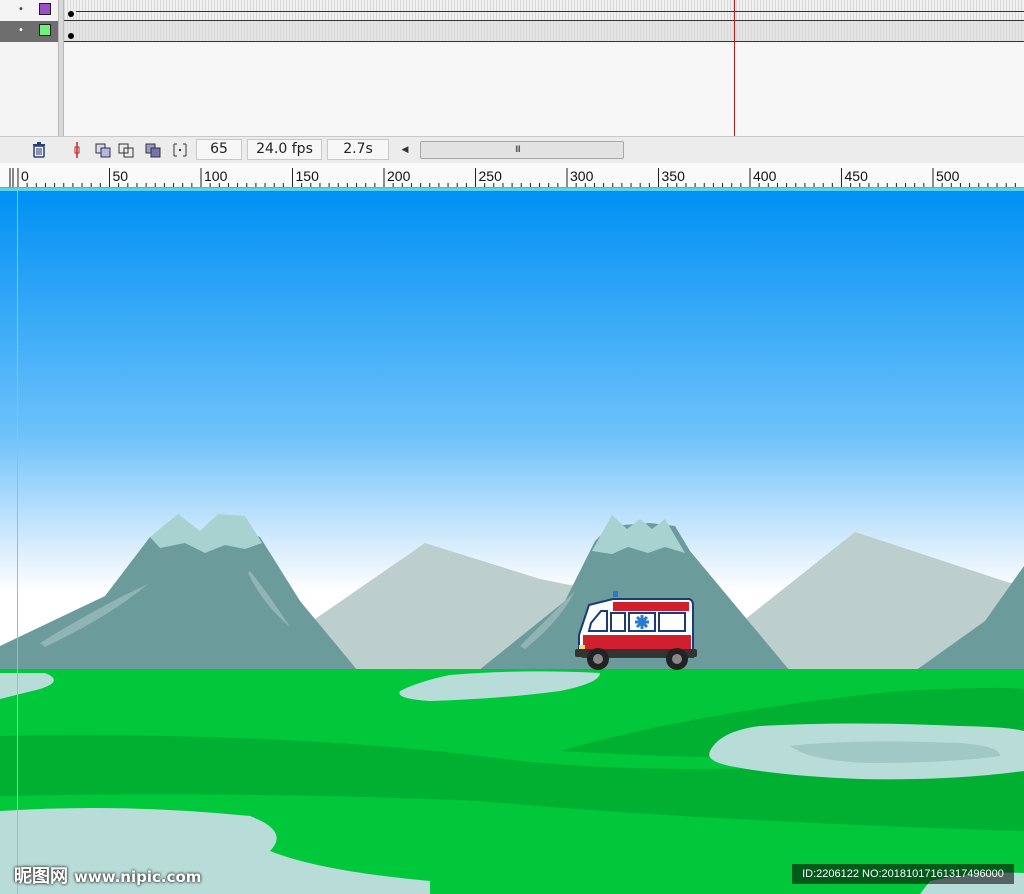  Describe the element at coordinates (103, 150) in the screenshot. I see `onion-skin-icon` at that location.